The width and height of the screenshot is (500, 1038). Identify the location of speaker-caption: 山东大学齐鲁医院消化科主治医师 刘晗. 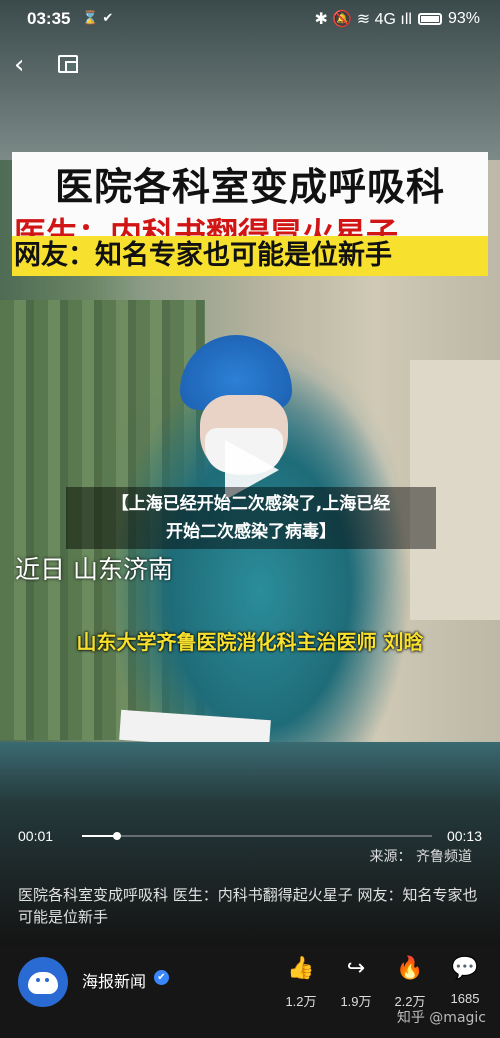
(250, 642).